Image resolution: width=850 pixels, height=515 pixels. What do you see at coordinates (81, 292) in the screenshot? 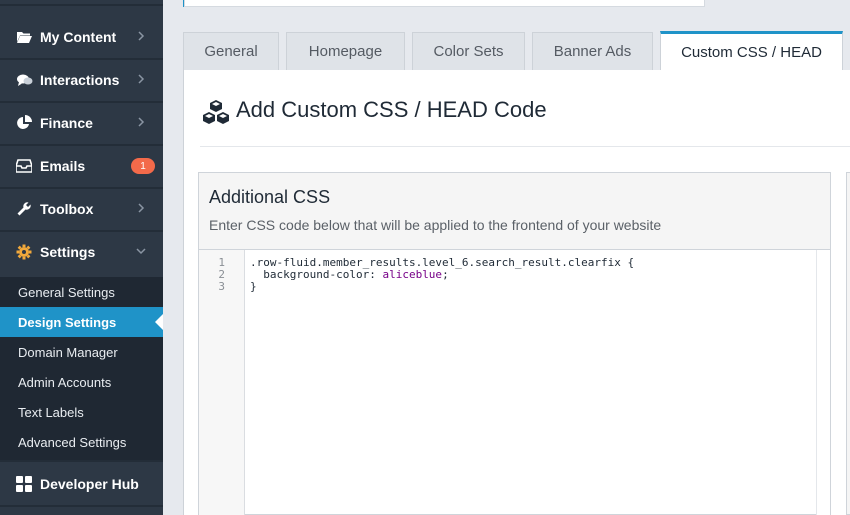
I see `submenu-item-general-settings: General Settings` at bounding box center [81, 292].